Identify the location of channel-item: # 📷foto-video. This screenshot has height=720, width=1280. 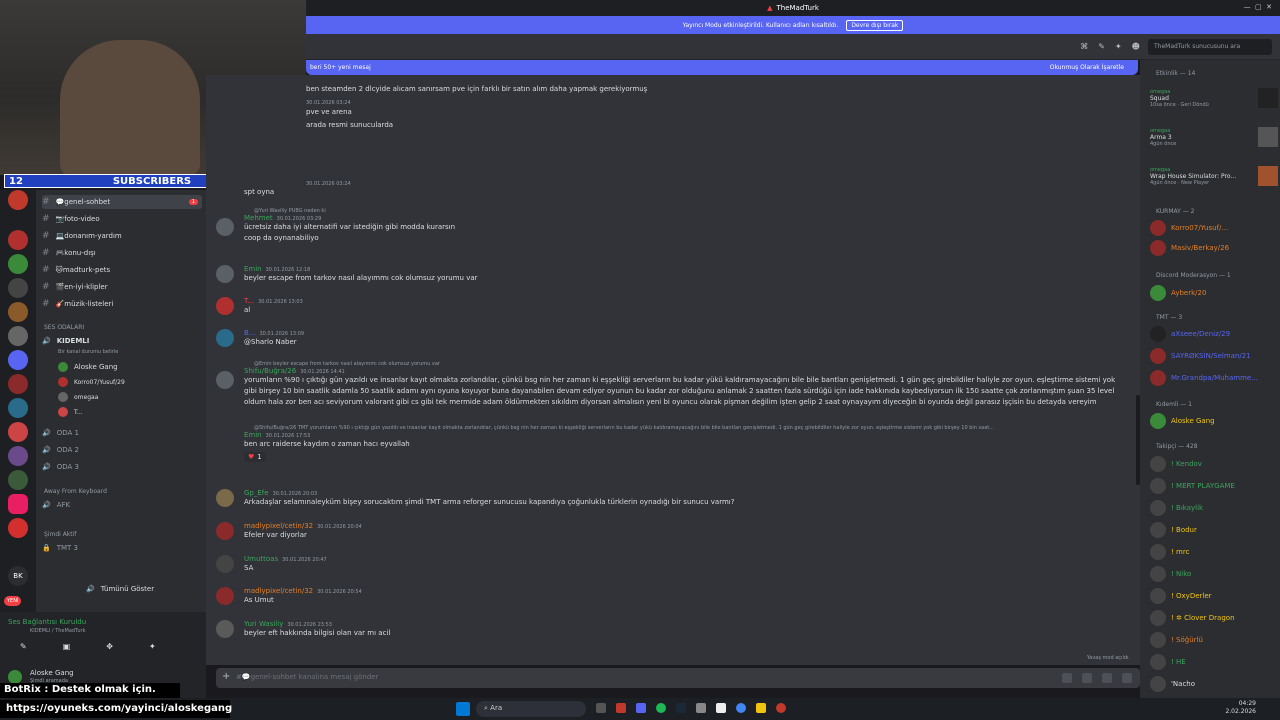
(122, 219).